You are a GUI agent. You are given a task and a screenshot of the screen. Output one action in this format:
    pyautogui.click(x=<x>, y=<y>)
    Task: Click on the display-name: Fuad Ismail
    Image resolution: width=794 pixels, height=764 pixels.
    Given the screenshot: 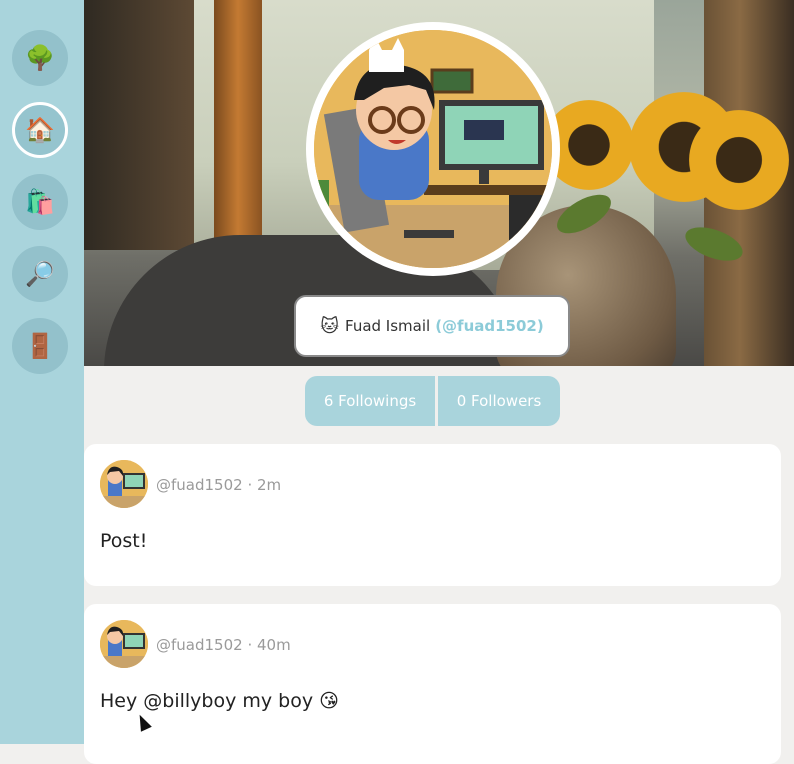 What is the action you would take?
    pyautogui.click(x=388, y=326)
    